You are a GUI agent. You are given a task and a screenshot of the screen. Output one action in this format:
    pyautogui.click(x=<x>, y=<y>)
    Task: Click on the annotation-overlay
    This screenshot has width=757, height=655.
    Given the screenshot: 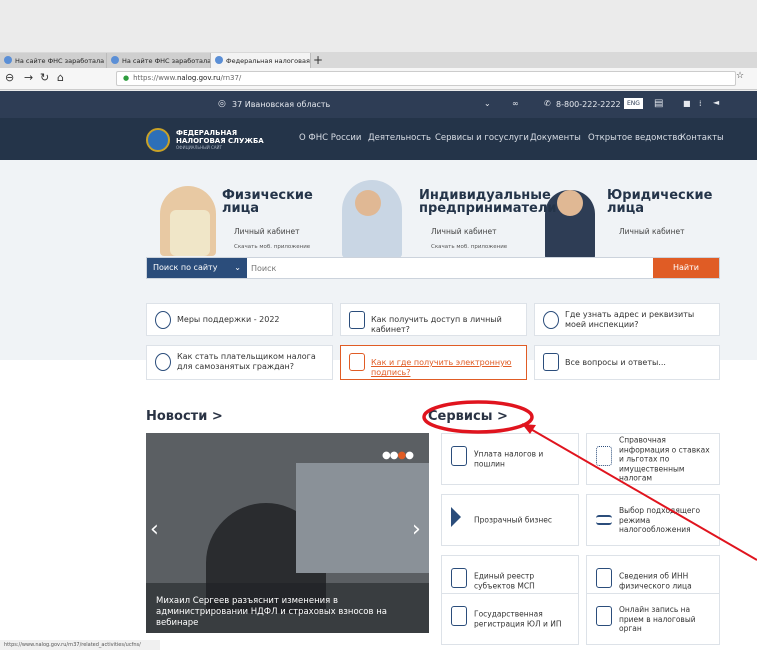 What is the action you would take?
    pyautogui.click(x=589, y=480)
    